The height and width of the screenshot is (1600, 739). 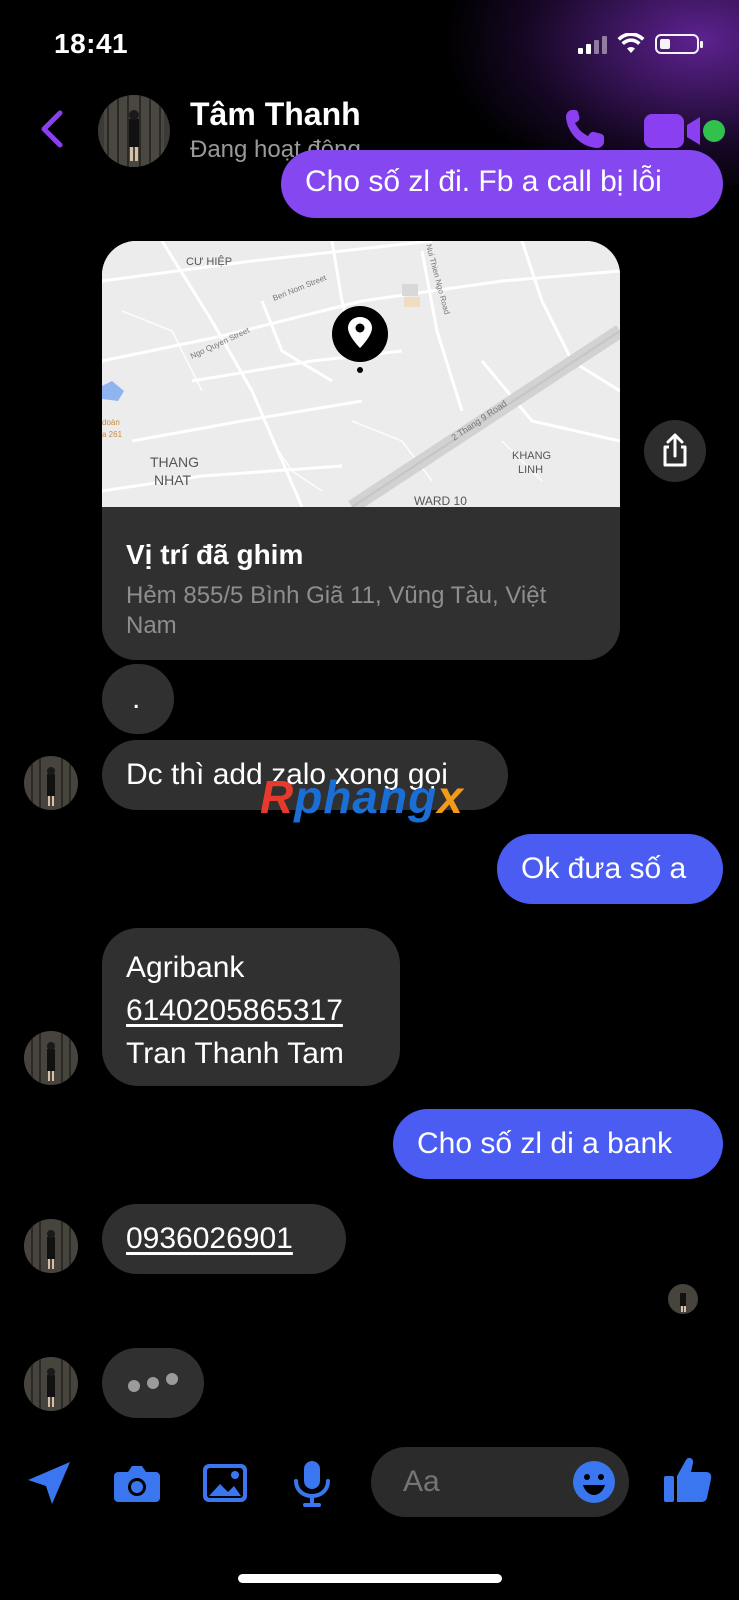 What do you see at coordinates (673, 131) in the screenshot?
I see `video-call-icon` at bounding box center [673, 131].